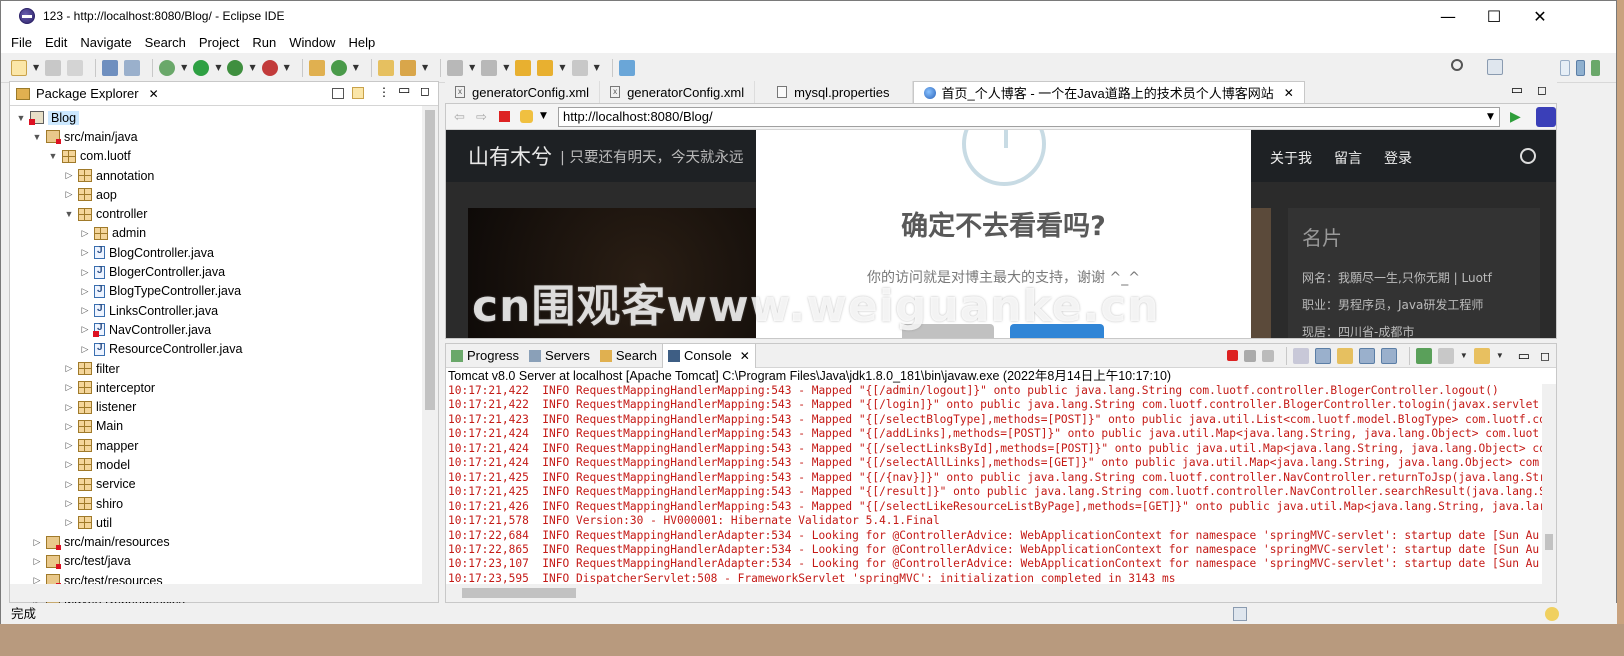 This screenshot has height=656, width=1624. What do you see at coordinates (1545, 356) in the screenshot?
I see `maximize-console-icon: ◻` at bounding box center [1545, 356].